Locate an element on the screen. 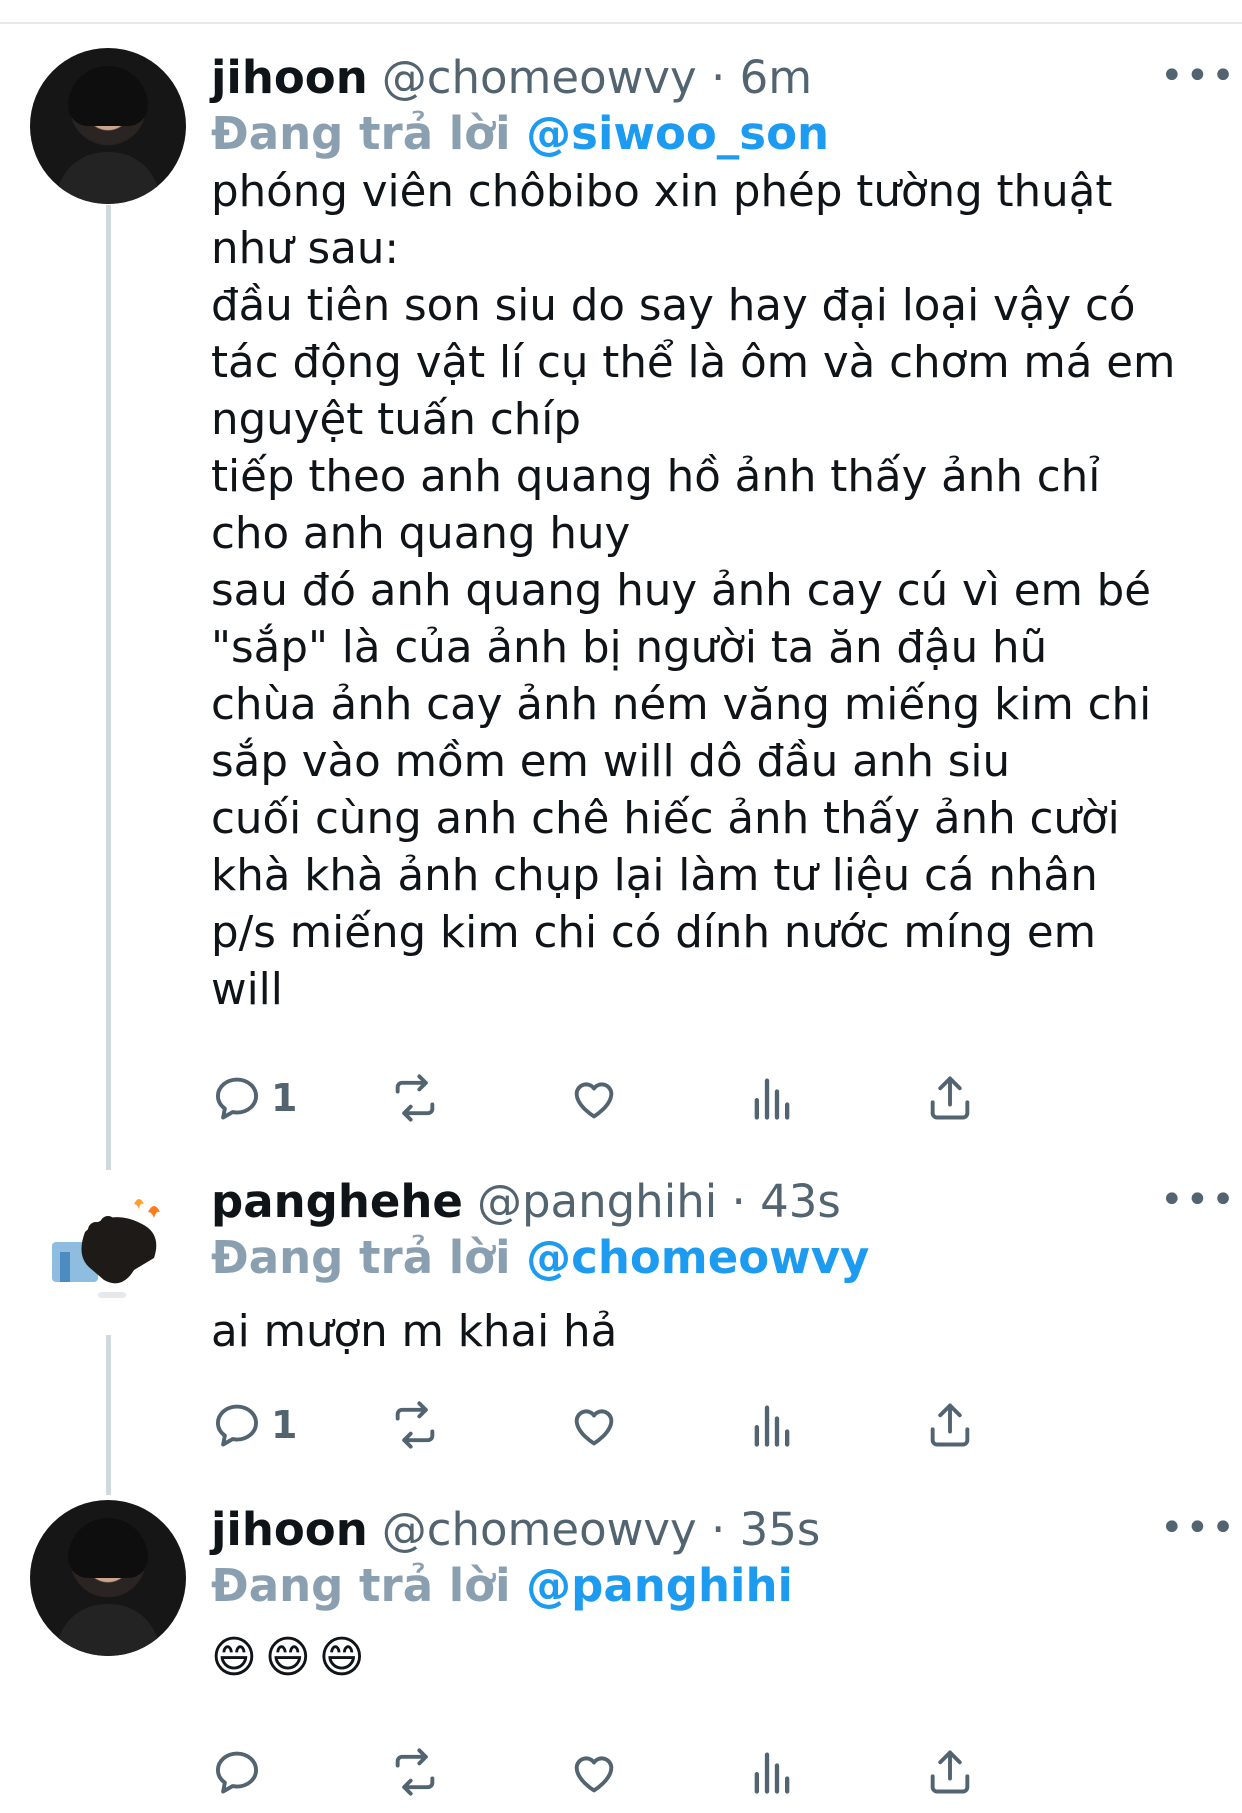 The width and height of the screenshot is (1242, 1813). replying-to: Đang trả lời @chomeowvy is located at coordinates (540, 1258).